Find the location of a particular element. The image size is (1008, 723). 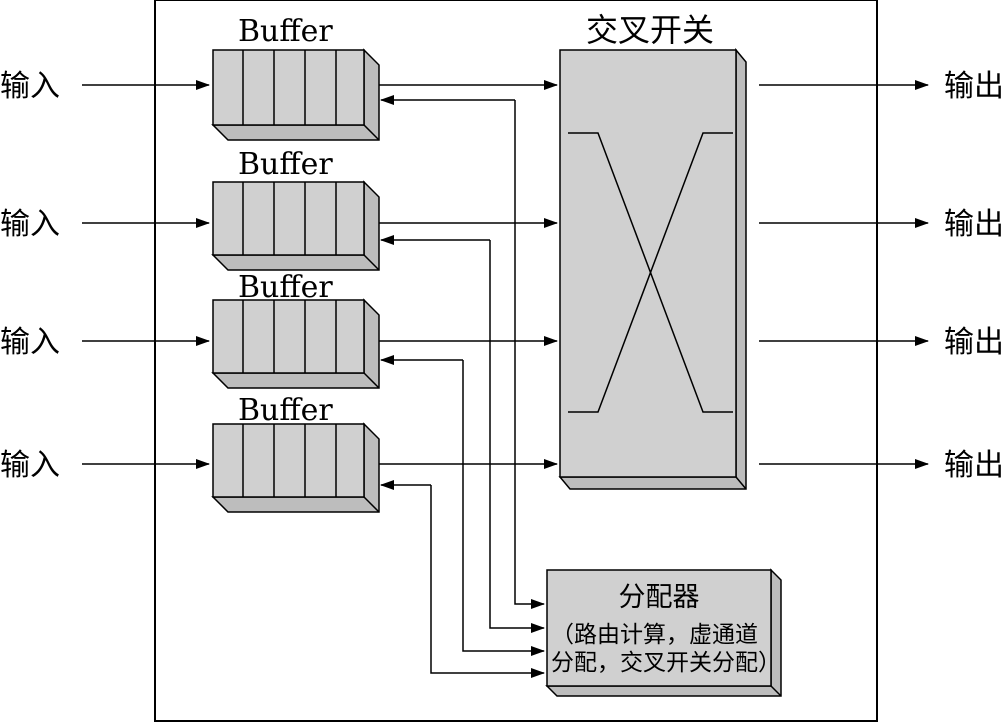

output-1: 输出 is located at coordinates (881, 86).